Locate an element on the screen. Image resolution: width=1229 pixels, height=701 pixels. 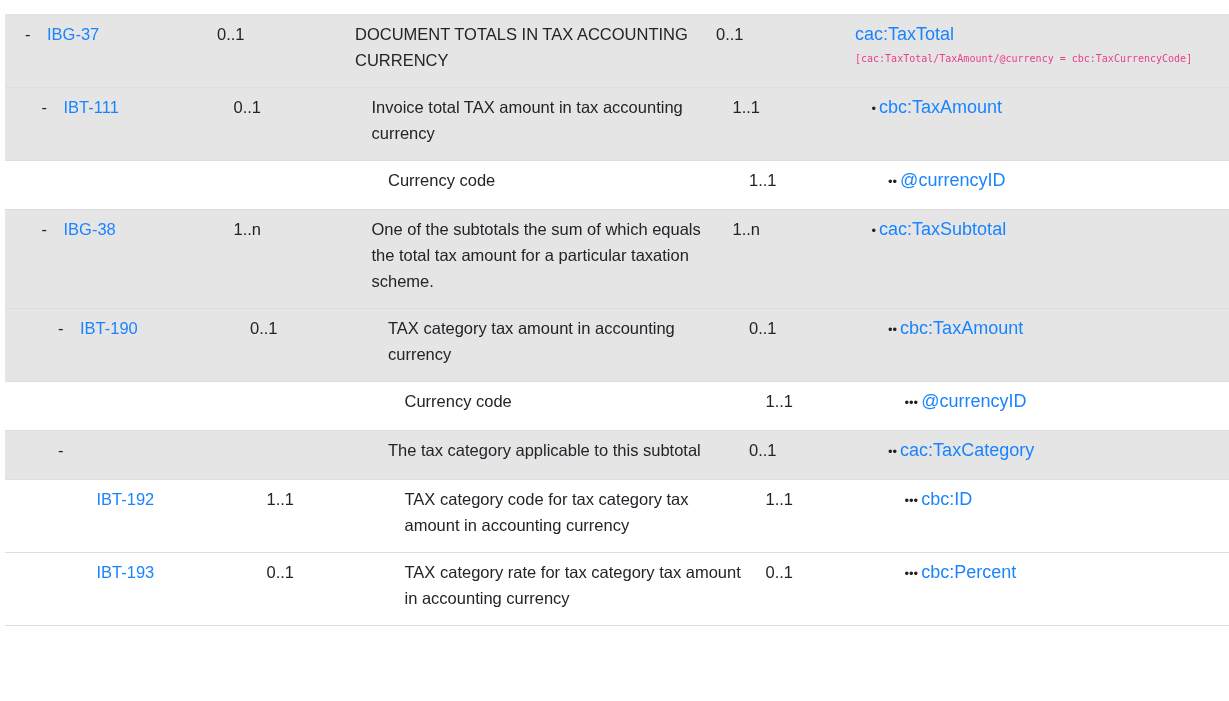
description-text: One of the subtotals the sum of which equals the total tax amount for a particular taxation scheme. is located at coordinates (536, 255).